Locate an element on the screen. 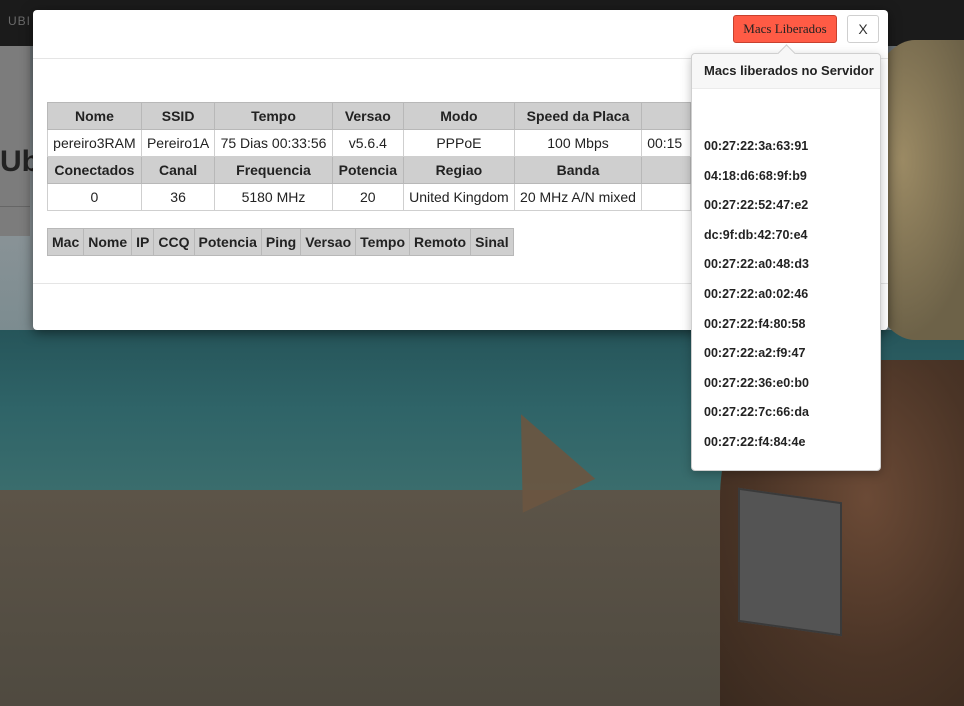 Image resolution: width=964 pixels, height=706 pixels. mac-list-item: 00:27:22:36:e0:b0 is located at coordinates (756, 382).